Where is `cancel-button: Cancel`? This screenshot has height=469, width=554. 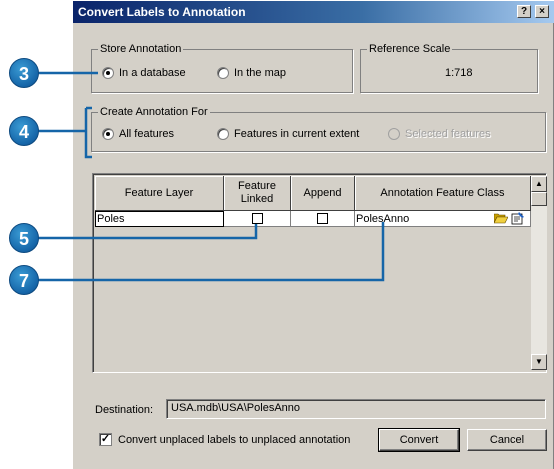 cancel-button: Cancel is located at coordinates (507, 440).